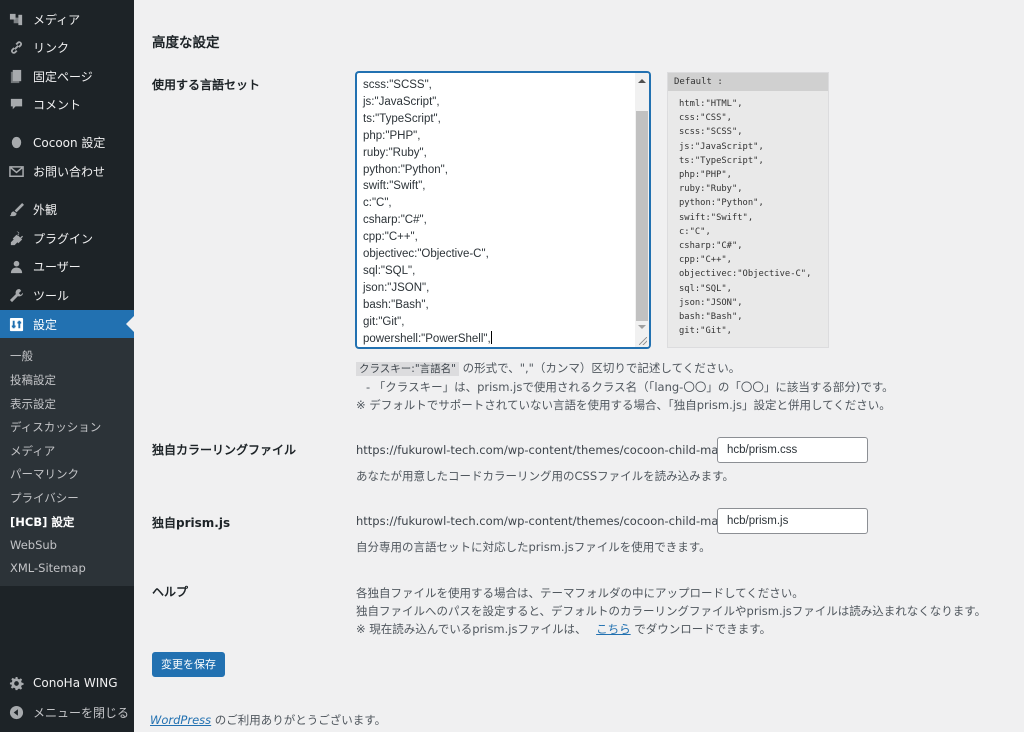  I want to click on coloring-file-desc: あなたが用意したコードカラーリング用のCSSファイルを読み込みます。, so click(545, 476).